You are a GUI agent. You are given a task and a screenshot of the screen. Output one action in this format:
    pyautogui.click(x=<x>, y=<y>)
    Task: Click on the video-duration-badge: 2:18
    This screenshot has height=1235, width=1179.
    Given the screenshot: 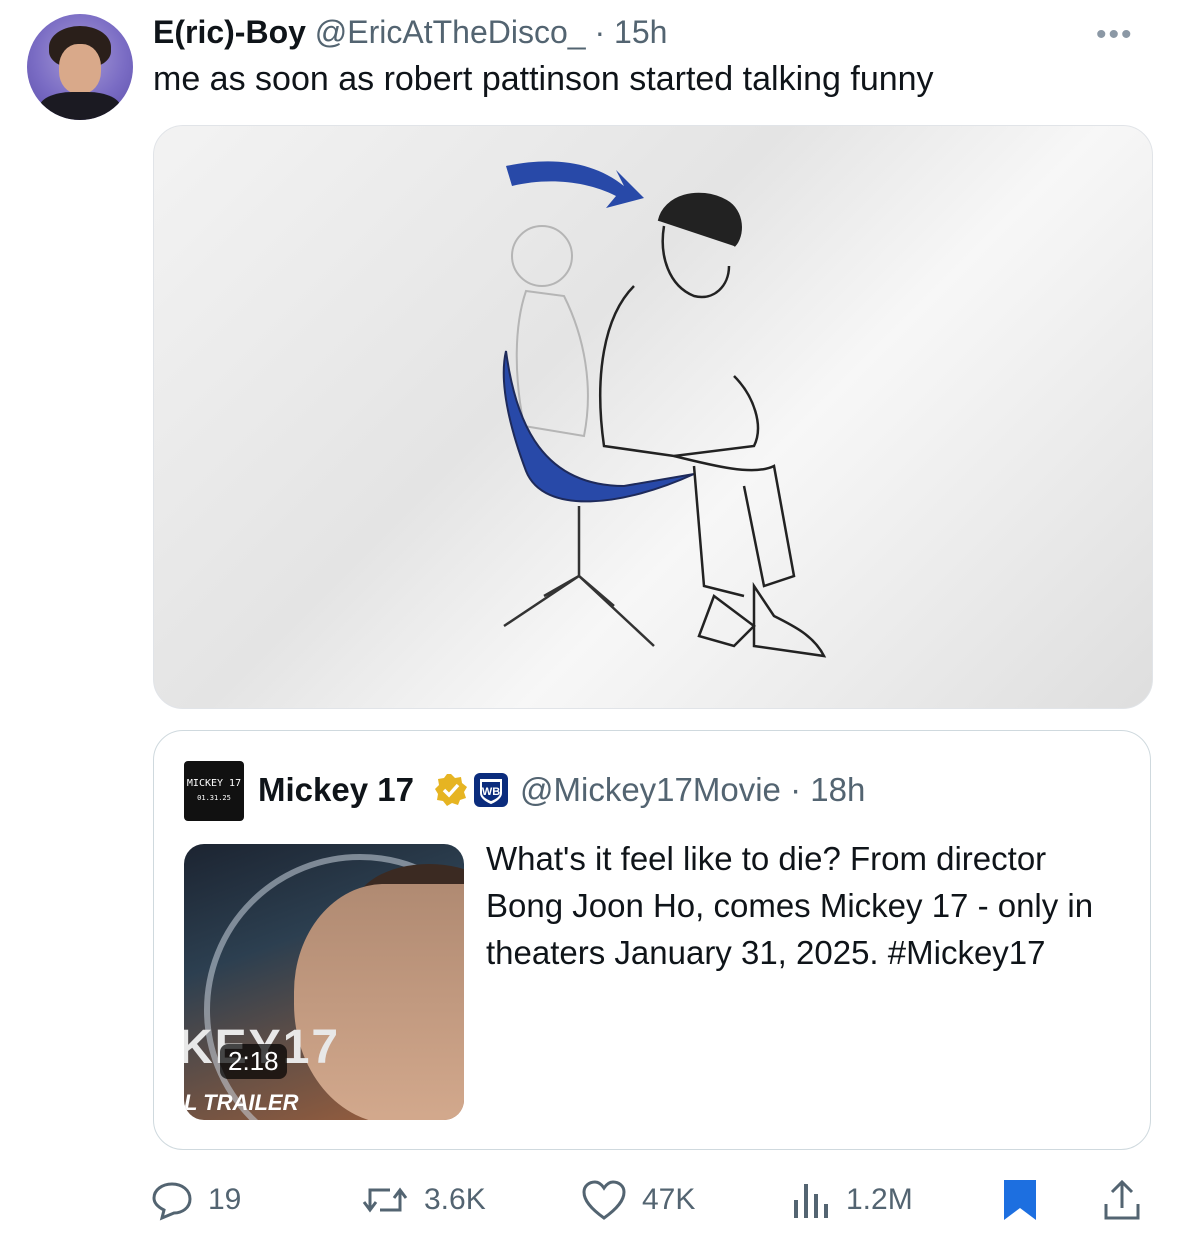 What is the action you would take?
    pyautogui.click(x=253, y=1061)
    